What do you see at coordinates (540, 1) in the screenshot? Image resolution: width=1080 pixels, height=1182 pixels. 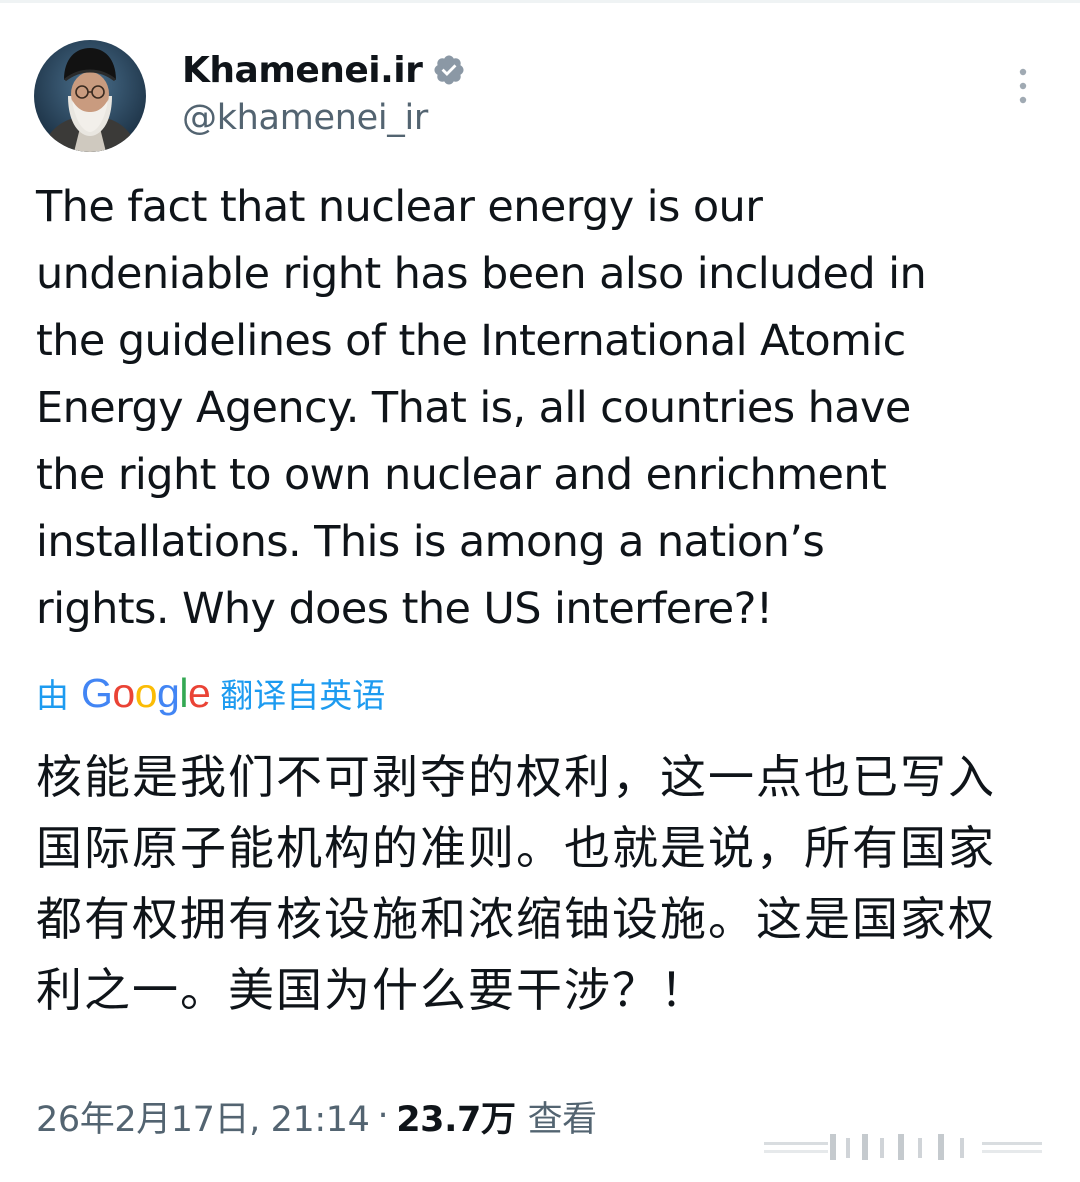 I see `top-divider` at bounding box center [540, 1].